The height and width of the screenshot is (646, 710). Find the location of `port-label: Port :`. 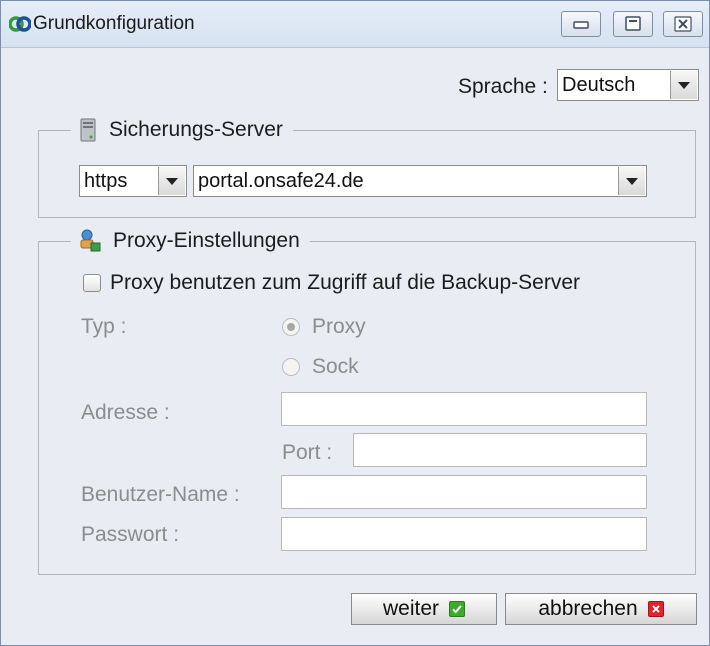

port-label: Port : is located at coordinates (307, 452).